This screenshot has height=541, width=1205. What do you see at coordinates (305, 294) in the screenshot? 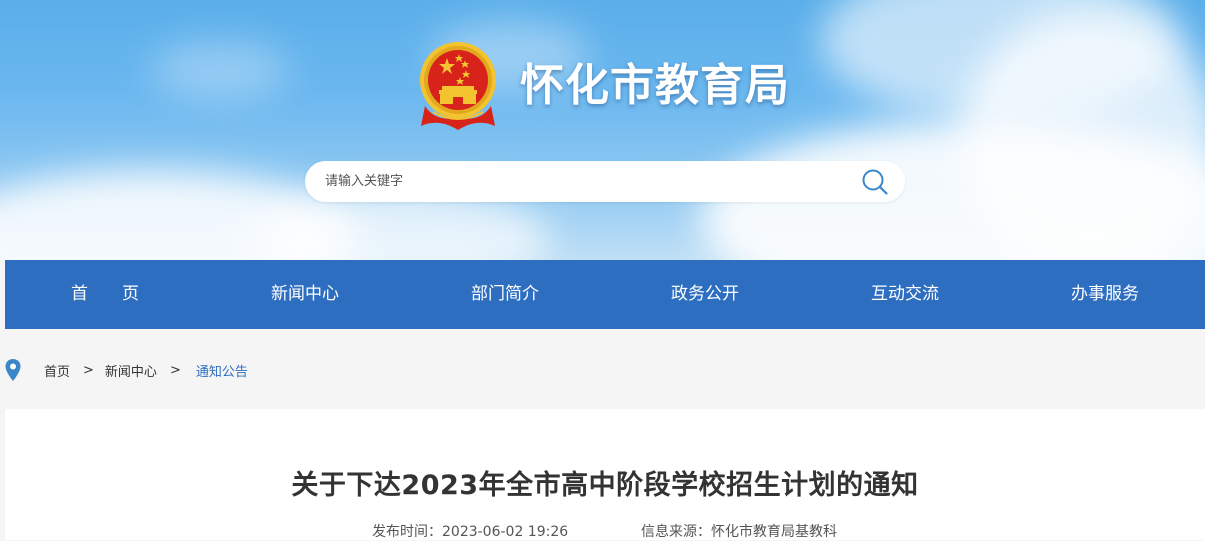
I see `nav-item-news-center: 新闻中心` at bounding box center [305, 294].